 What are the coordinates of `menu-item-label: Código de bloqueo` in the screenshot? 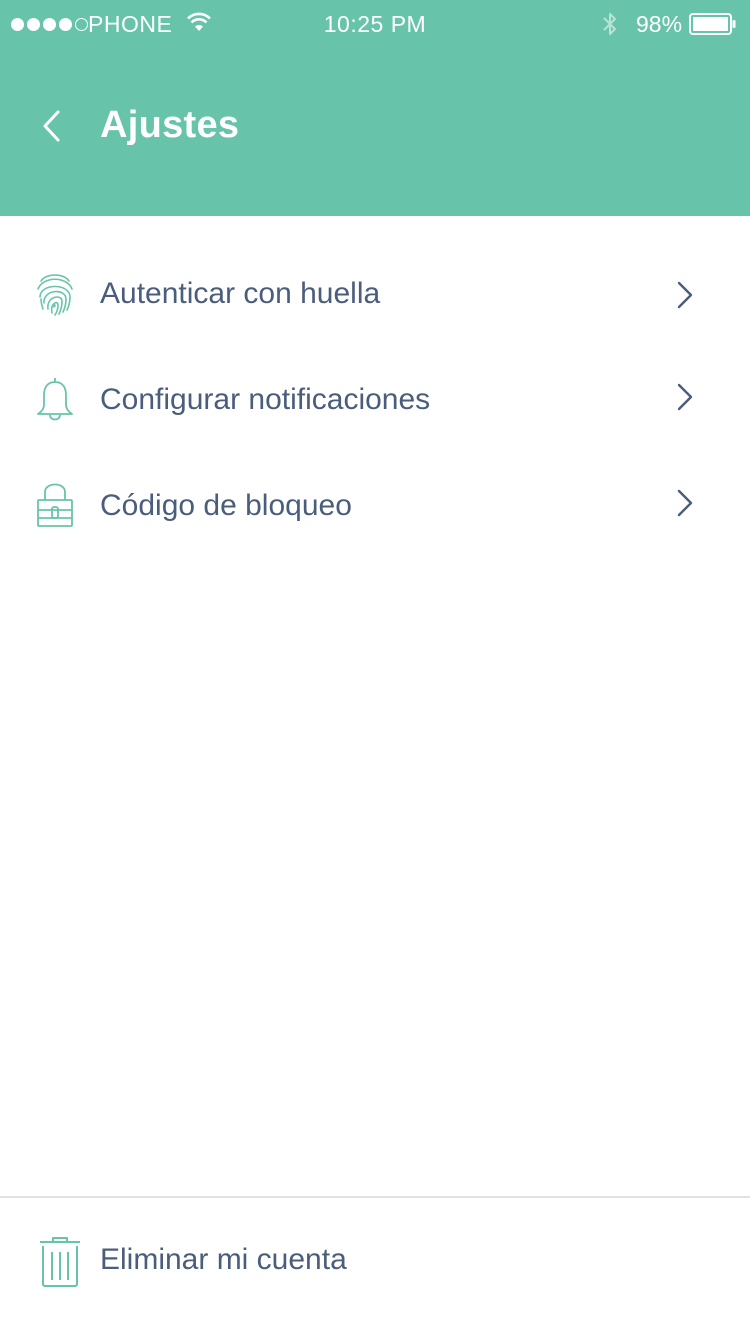 It's located at (226, 505).